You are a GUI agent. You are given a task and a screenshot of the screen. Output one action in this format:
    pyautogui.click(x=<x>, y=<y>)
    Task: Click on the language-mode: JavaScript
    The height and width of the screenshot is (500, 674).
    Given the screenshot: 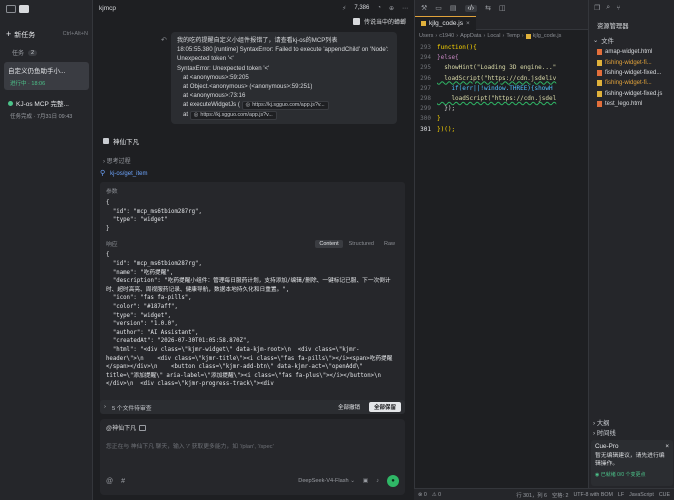 What is the action you would take?
    pyautogui.click(x=641, y=495)
    